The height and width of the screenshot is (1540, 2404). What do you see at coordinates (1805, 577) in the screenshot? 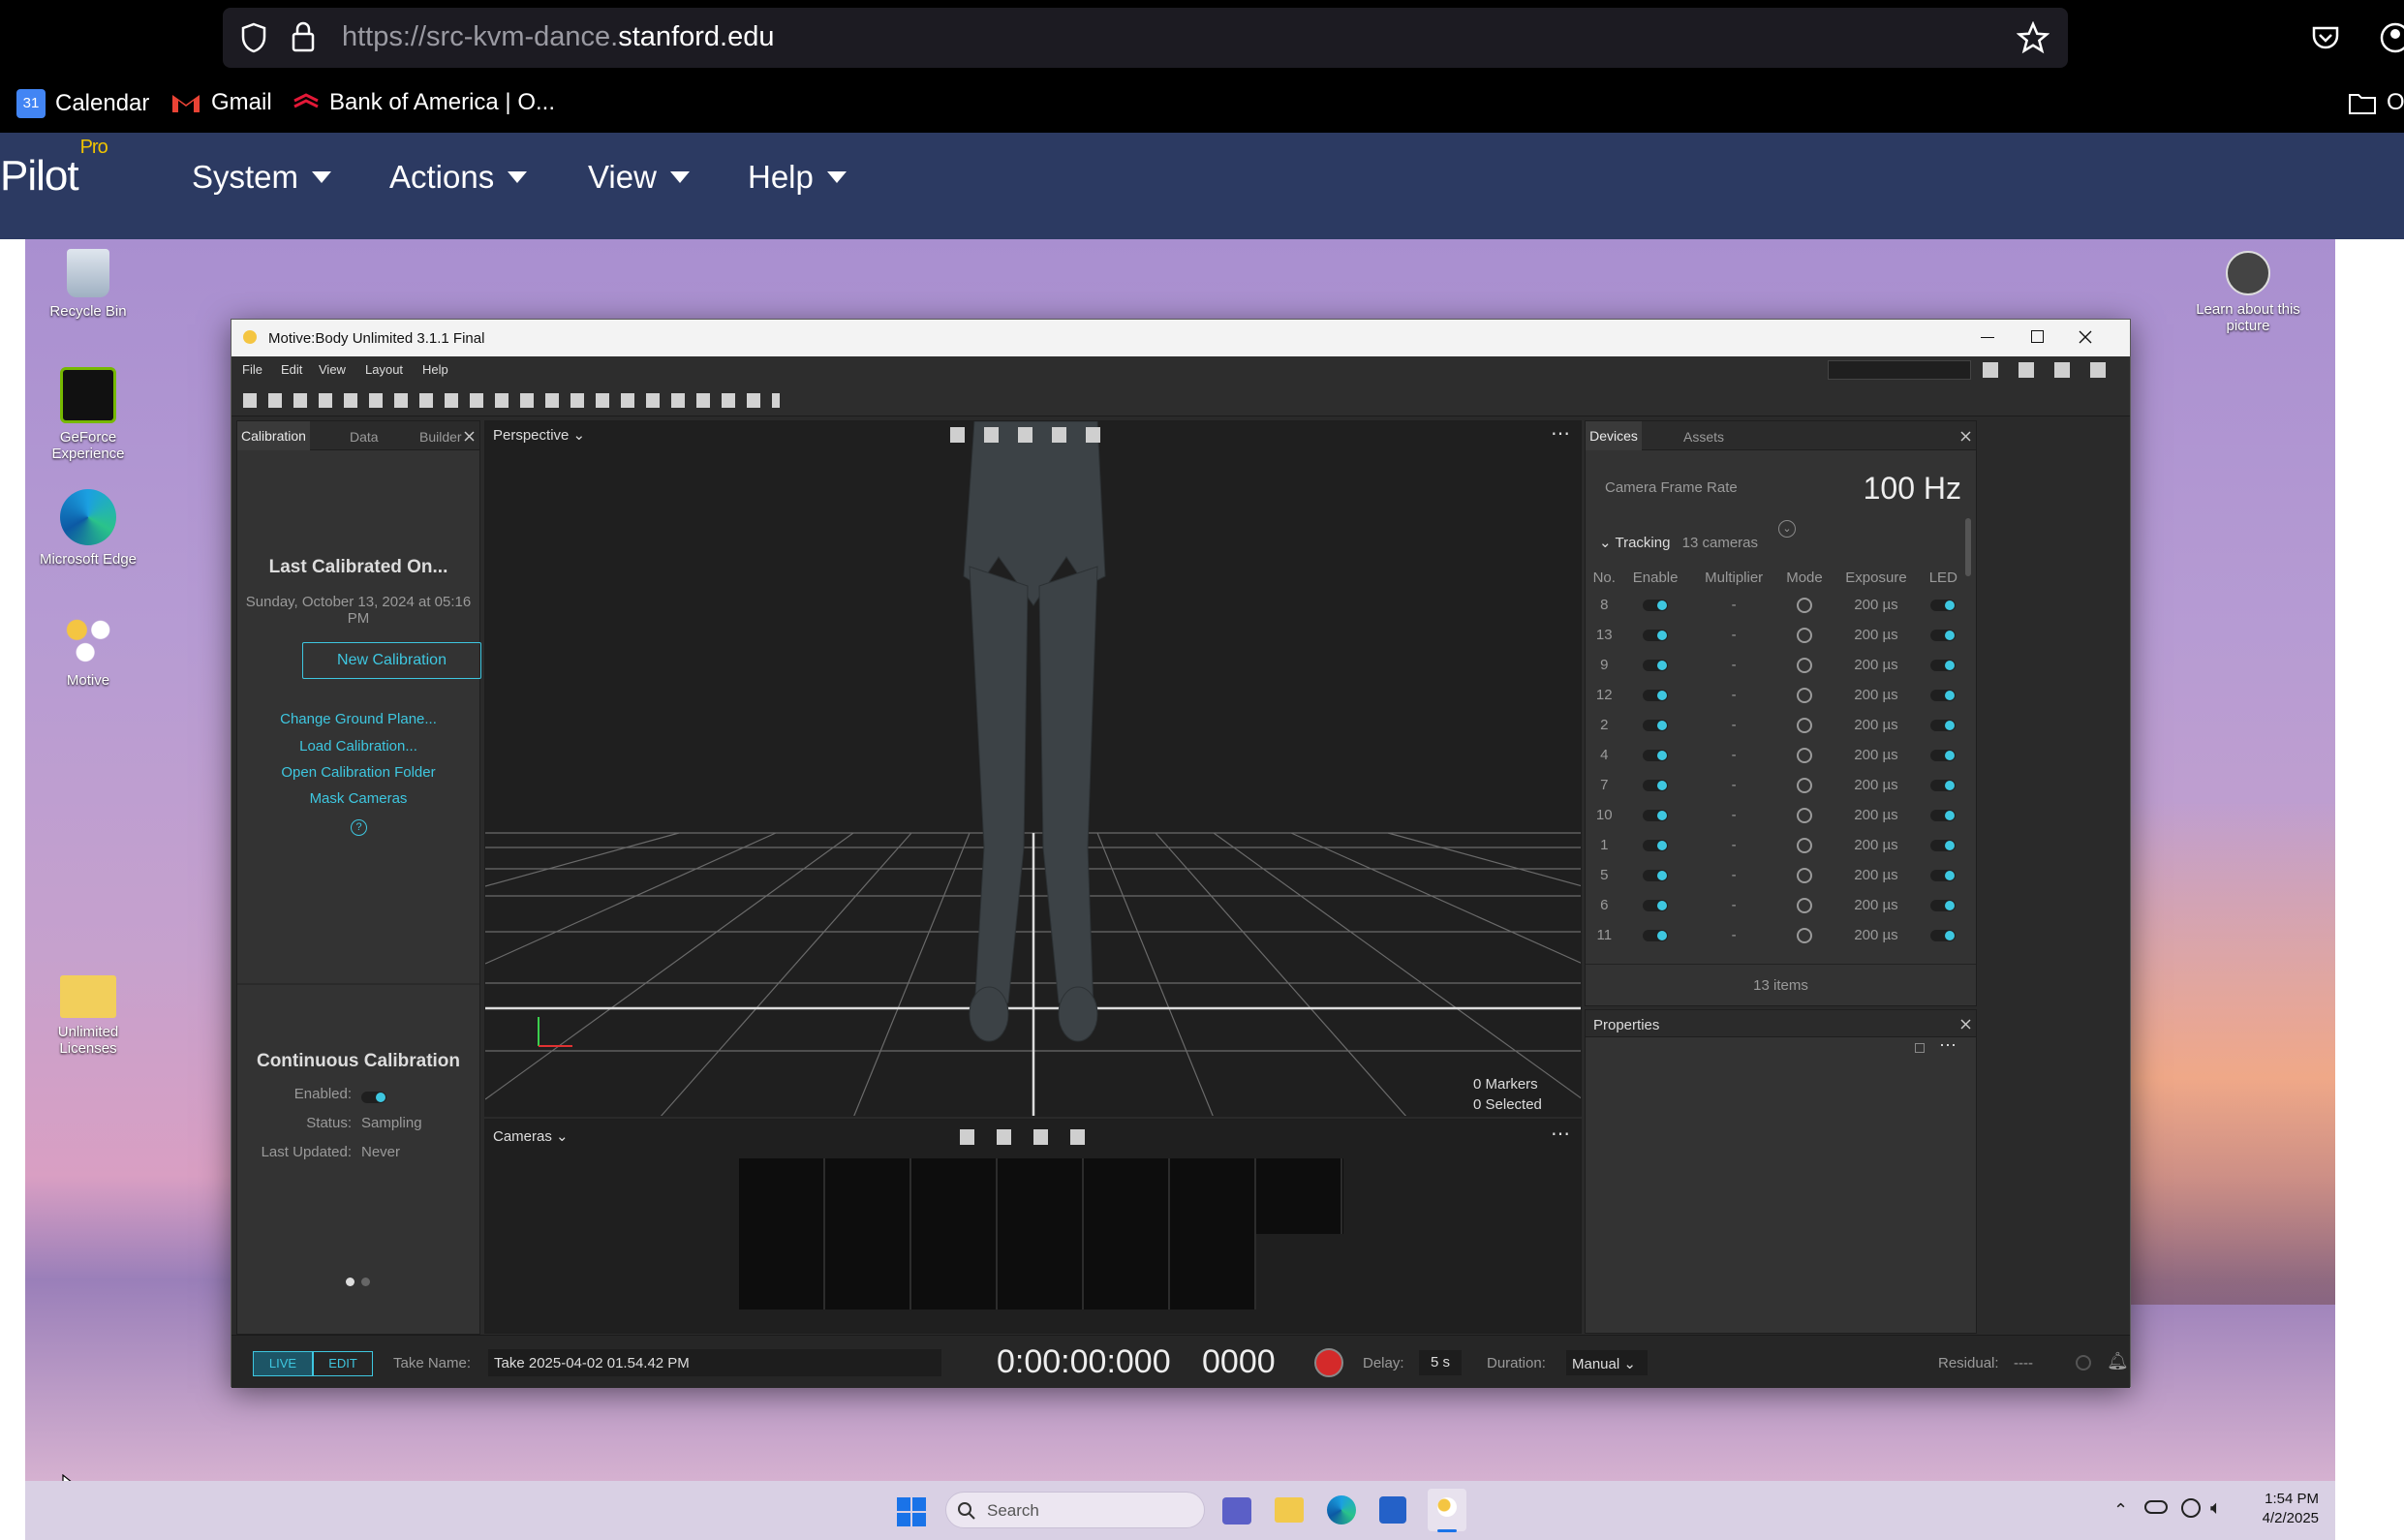
I see `col-mode: Mode` at bounding box center [1805, 577].